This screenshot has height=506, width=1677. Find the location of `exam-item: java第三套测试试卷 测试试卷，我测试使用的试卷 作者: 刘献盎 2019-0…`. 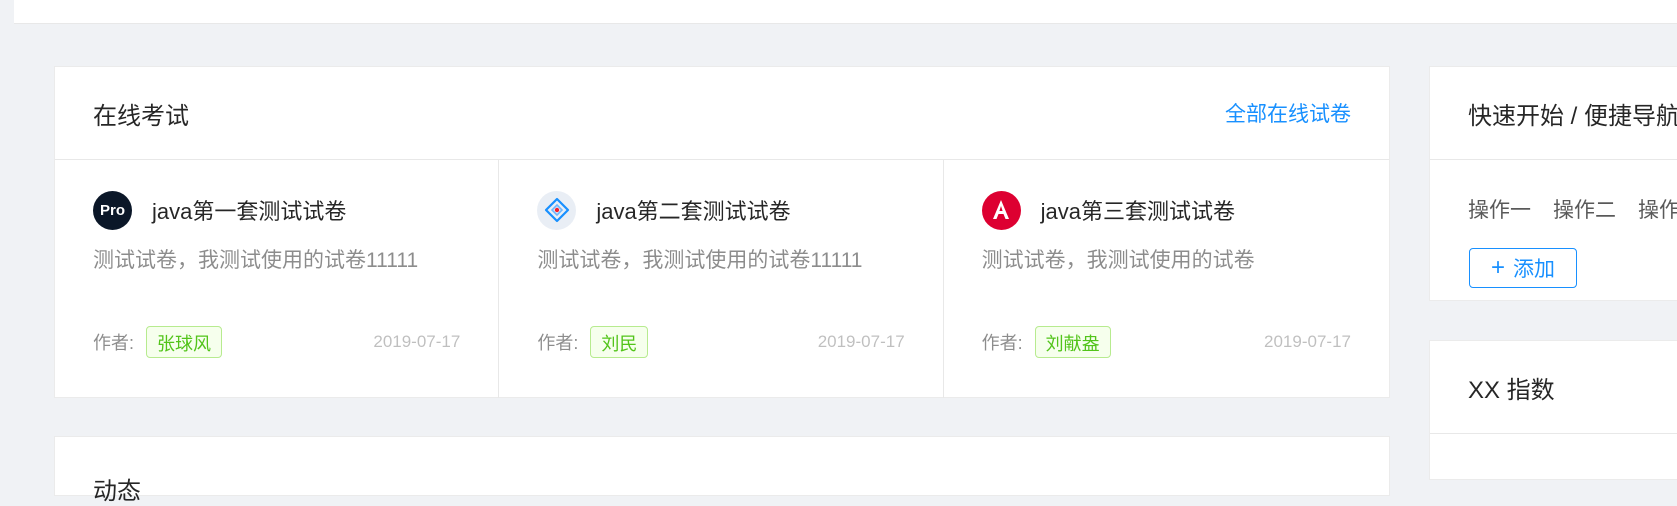

exam-item: java第三套测试试卷 测试试卷，我测试使用的试卷 作者: 刘献盎 2019-0… is located at coordinates (1166, 279).